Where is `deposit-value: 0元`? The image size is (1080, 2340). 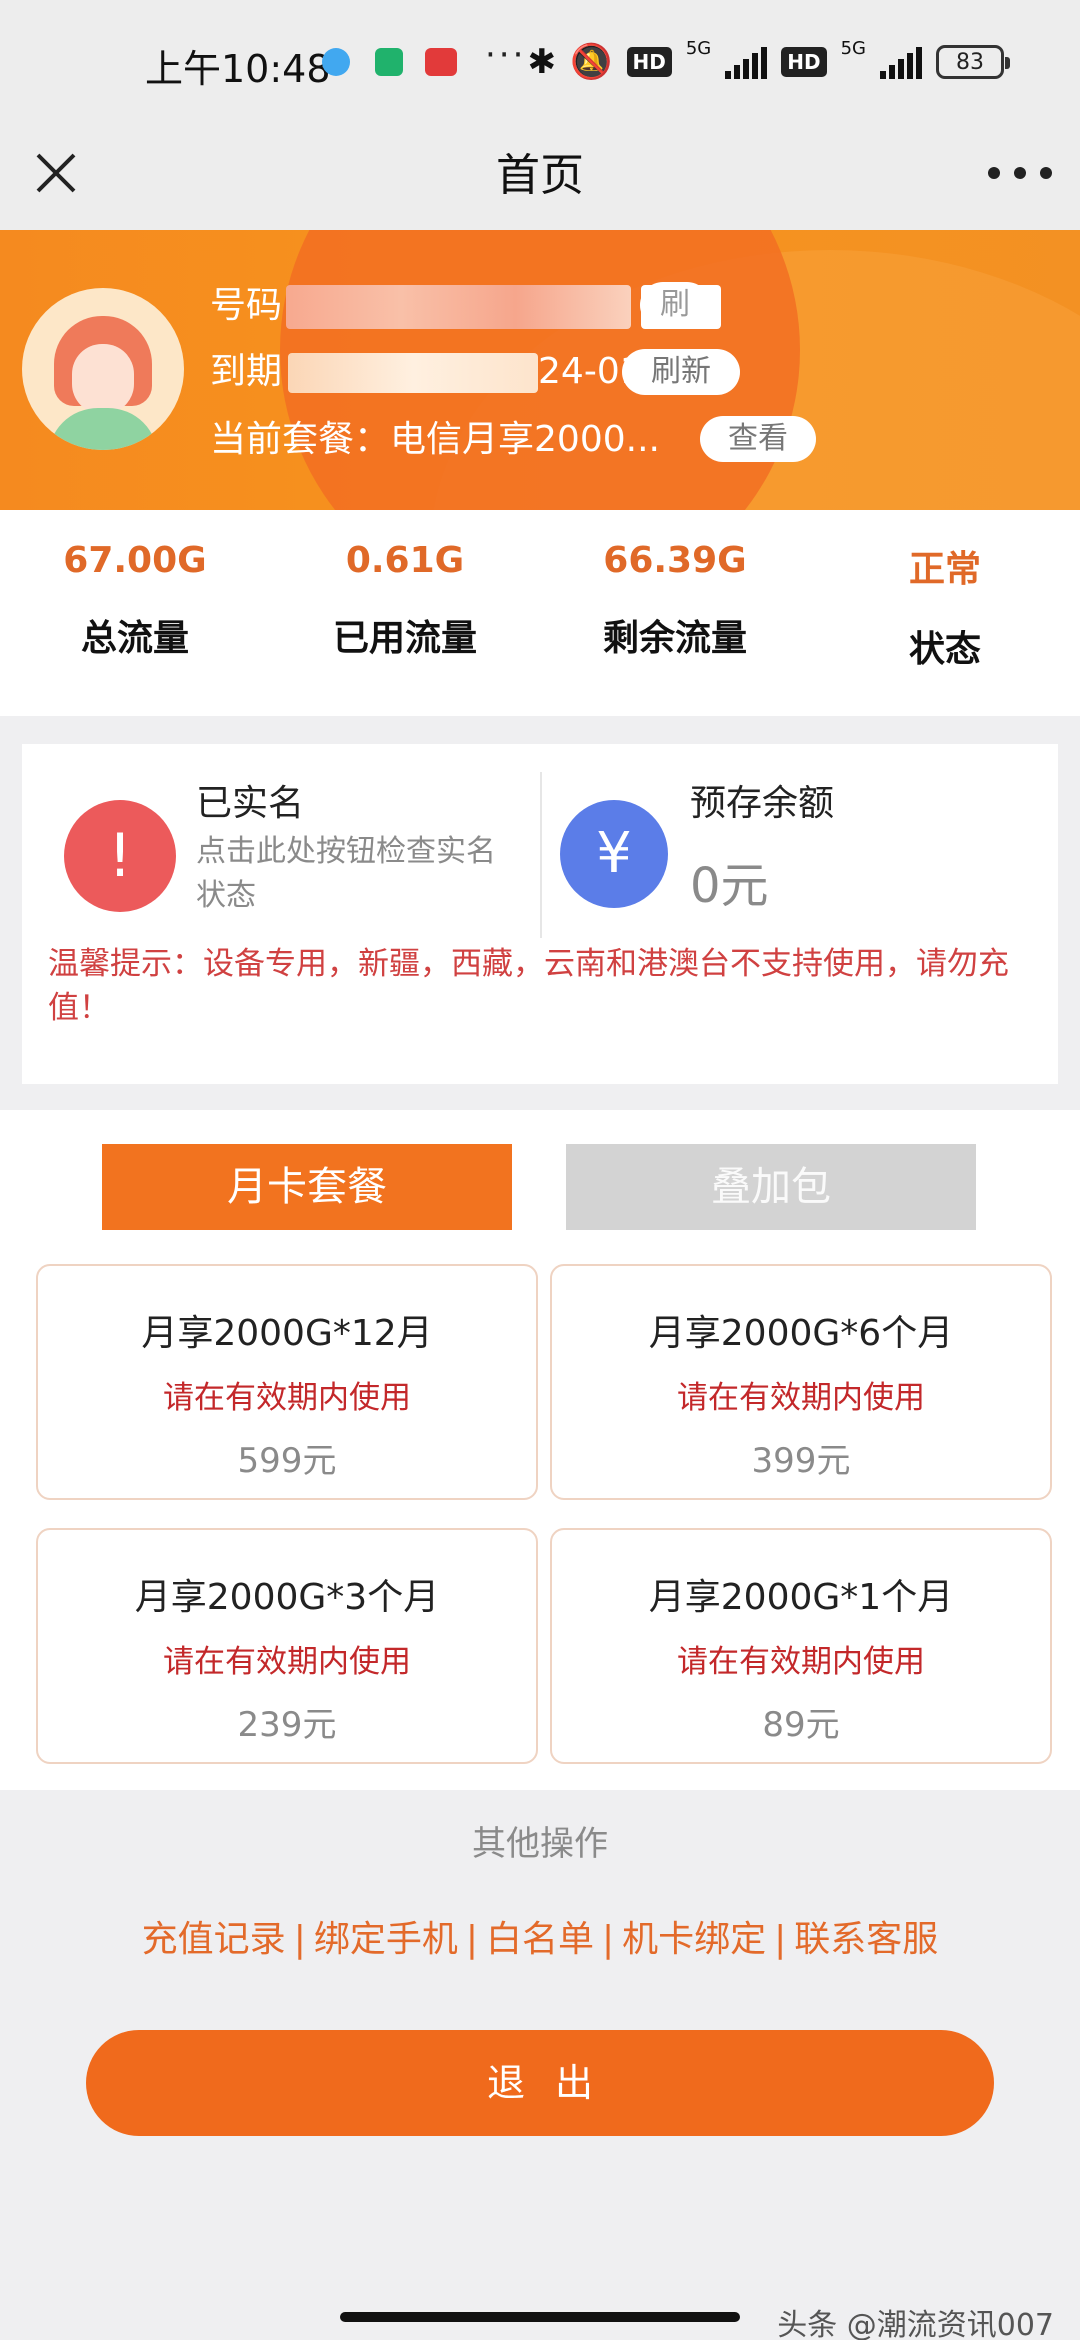
deposit-value: 0元 is located at coordinates (729, 886).